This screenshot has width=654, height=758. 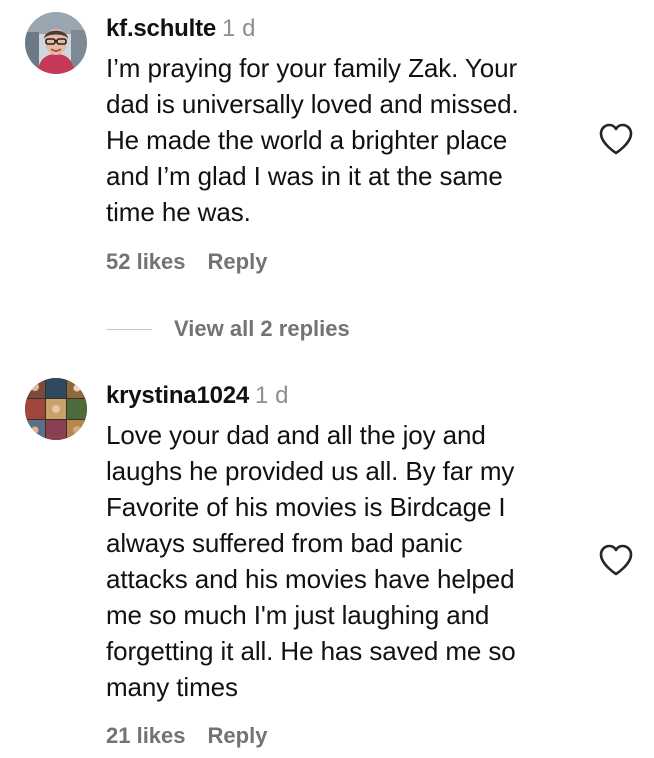 What do you see at coordinates (306, 507) in the screenshot?
I see `comment-line: Favorite of his movies is Birdcage I` at bounding box center [306, 507].